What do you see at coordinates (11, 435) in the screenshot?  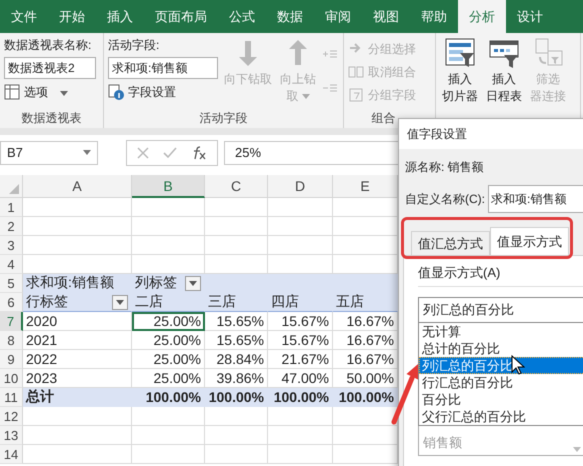 I see `row-header: 13` at bounding box center [11, 435].